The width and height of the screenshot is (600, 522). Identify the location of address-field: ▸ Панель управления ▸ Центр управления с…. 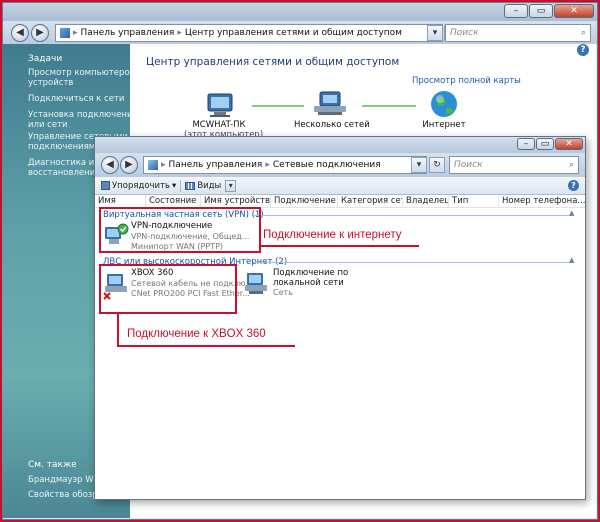
(249, 33).